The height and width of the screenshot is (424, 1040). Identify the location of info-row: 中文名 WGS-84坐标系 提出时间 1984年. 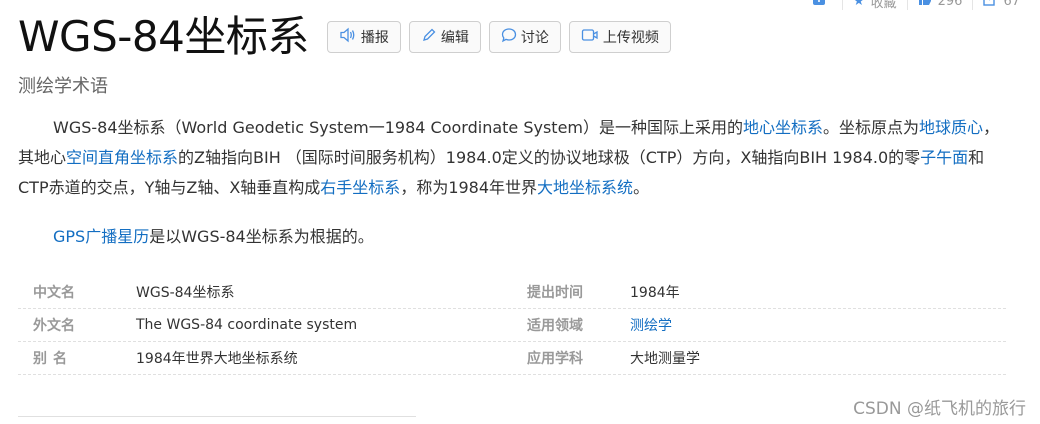
(512, 292).